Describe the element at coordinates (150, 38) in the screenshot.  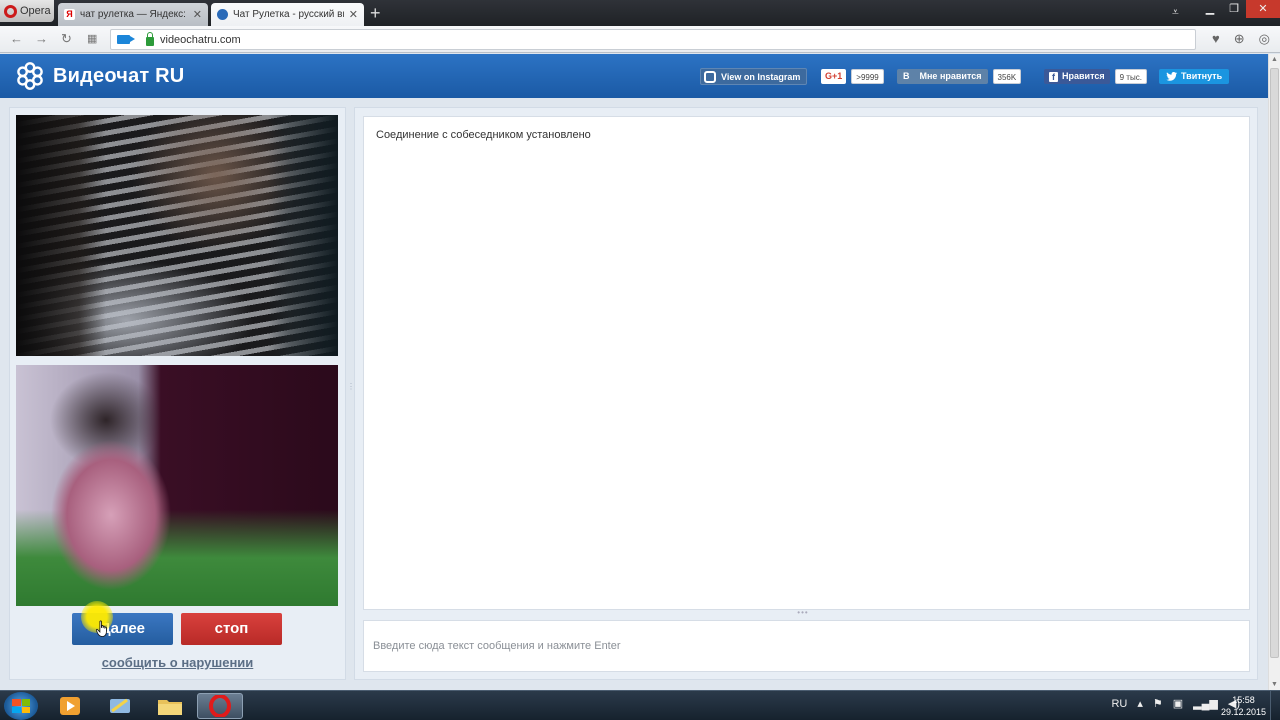
I see `secure-lock-icon` at that location.